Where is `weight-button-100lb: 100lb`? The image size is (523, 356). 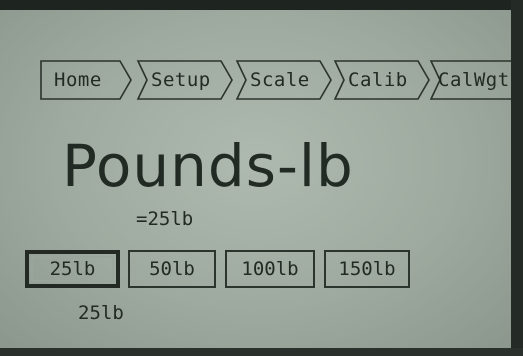
weight-button-100lb: 100lb is located at coordinates (270, 269).